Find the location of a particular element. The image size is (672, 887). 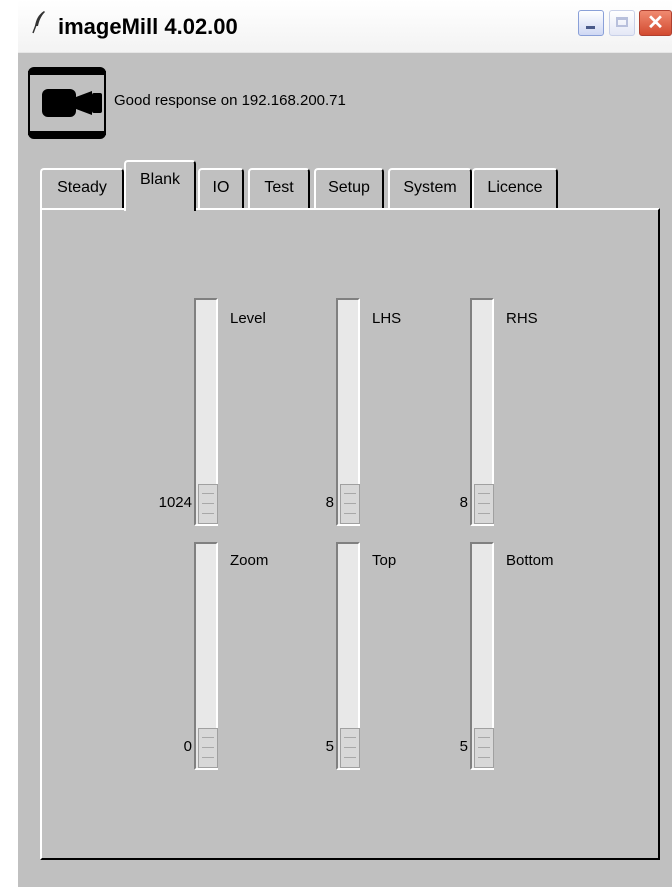

tab-licence: Licence is located at coordinates (515, 188).